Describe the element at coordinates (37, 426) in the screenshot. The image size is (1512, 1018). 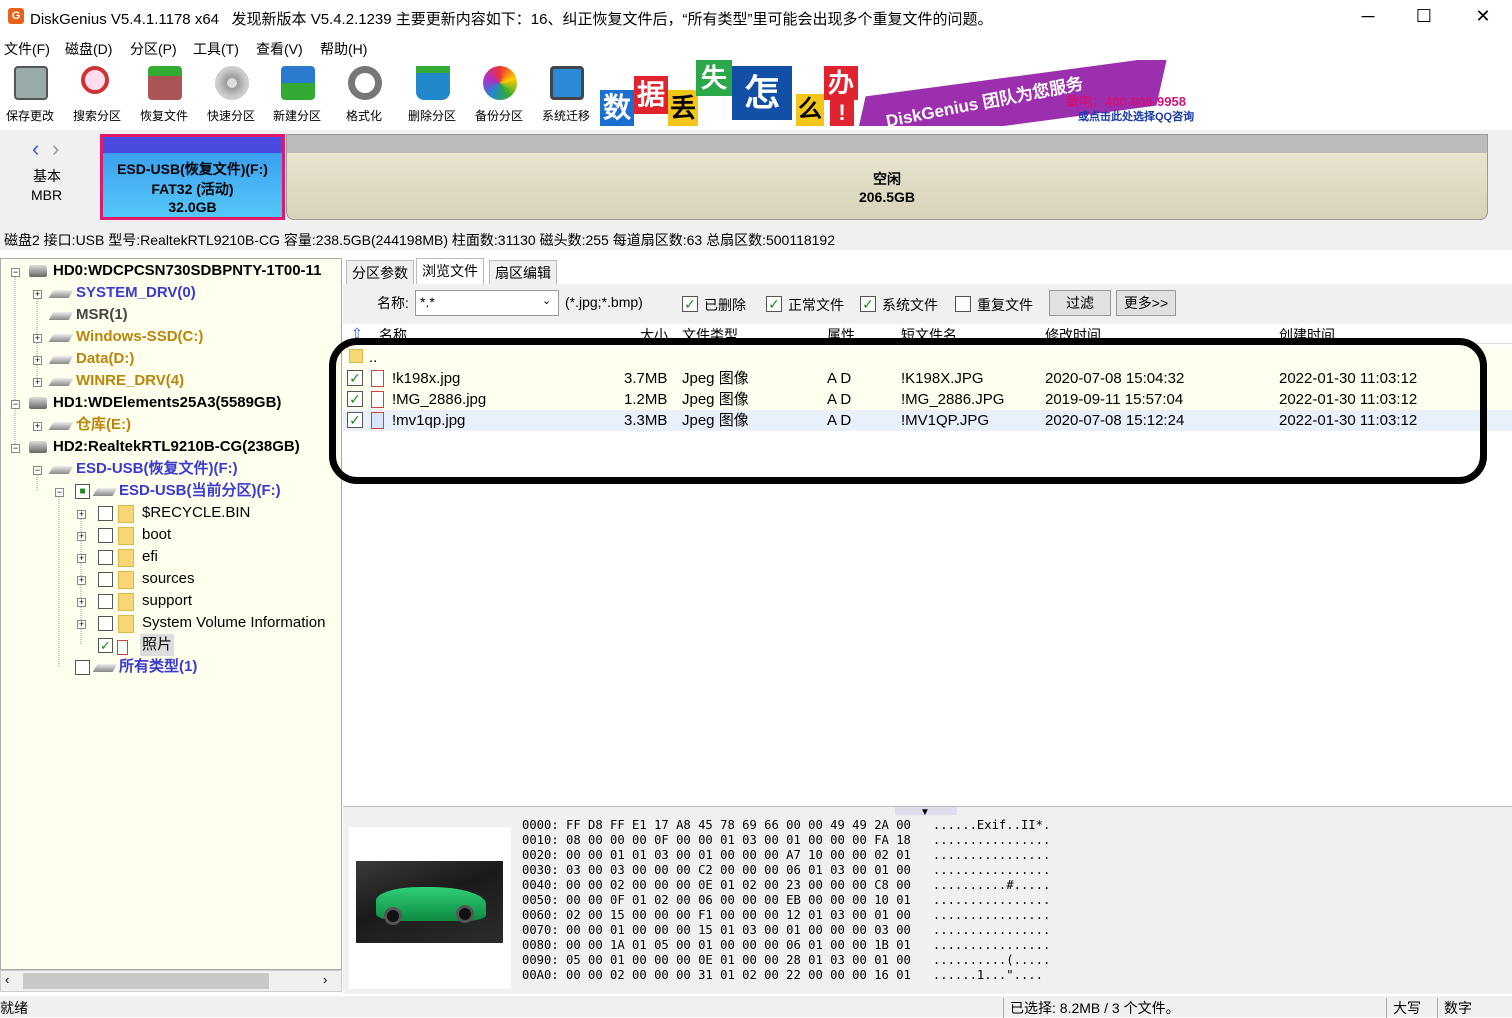
I see `expand-cangku: +` at that location.